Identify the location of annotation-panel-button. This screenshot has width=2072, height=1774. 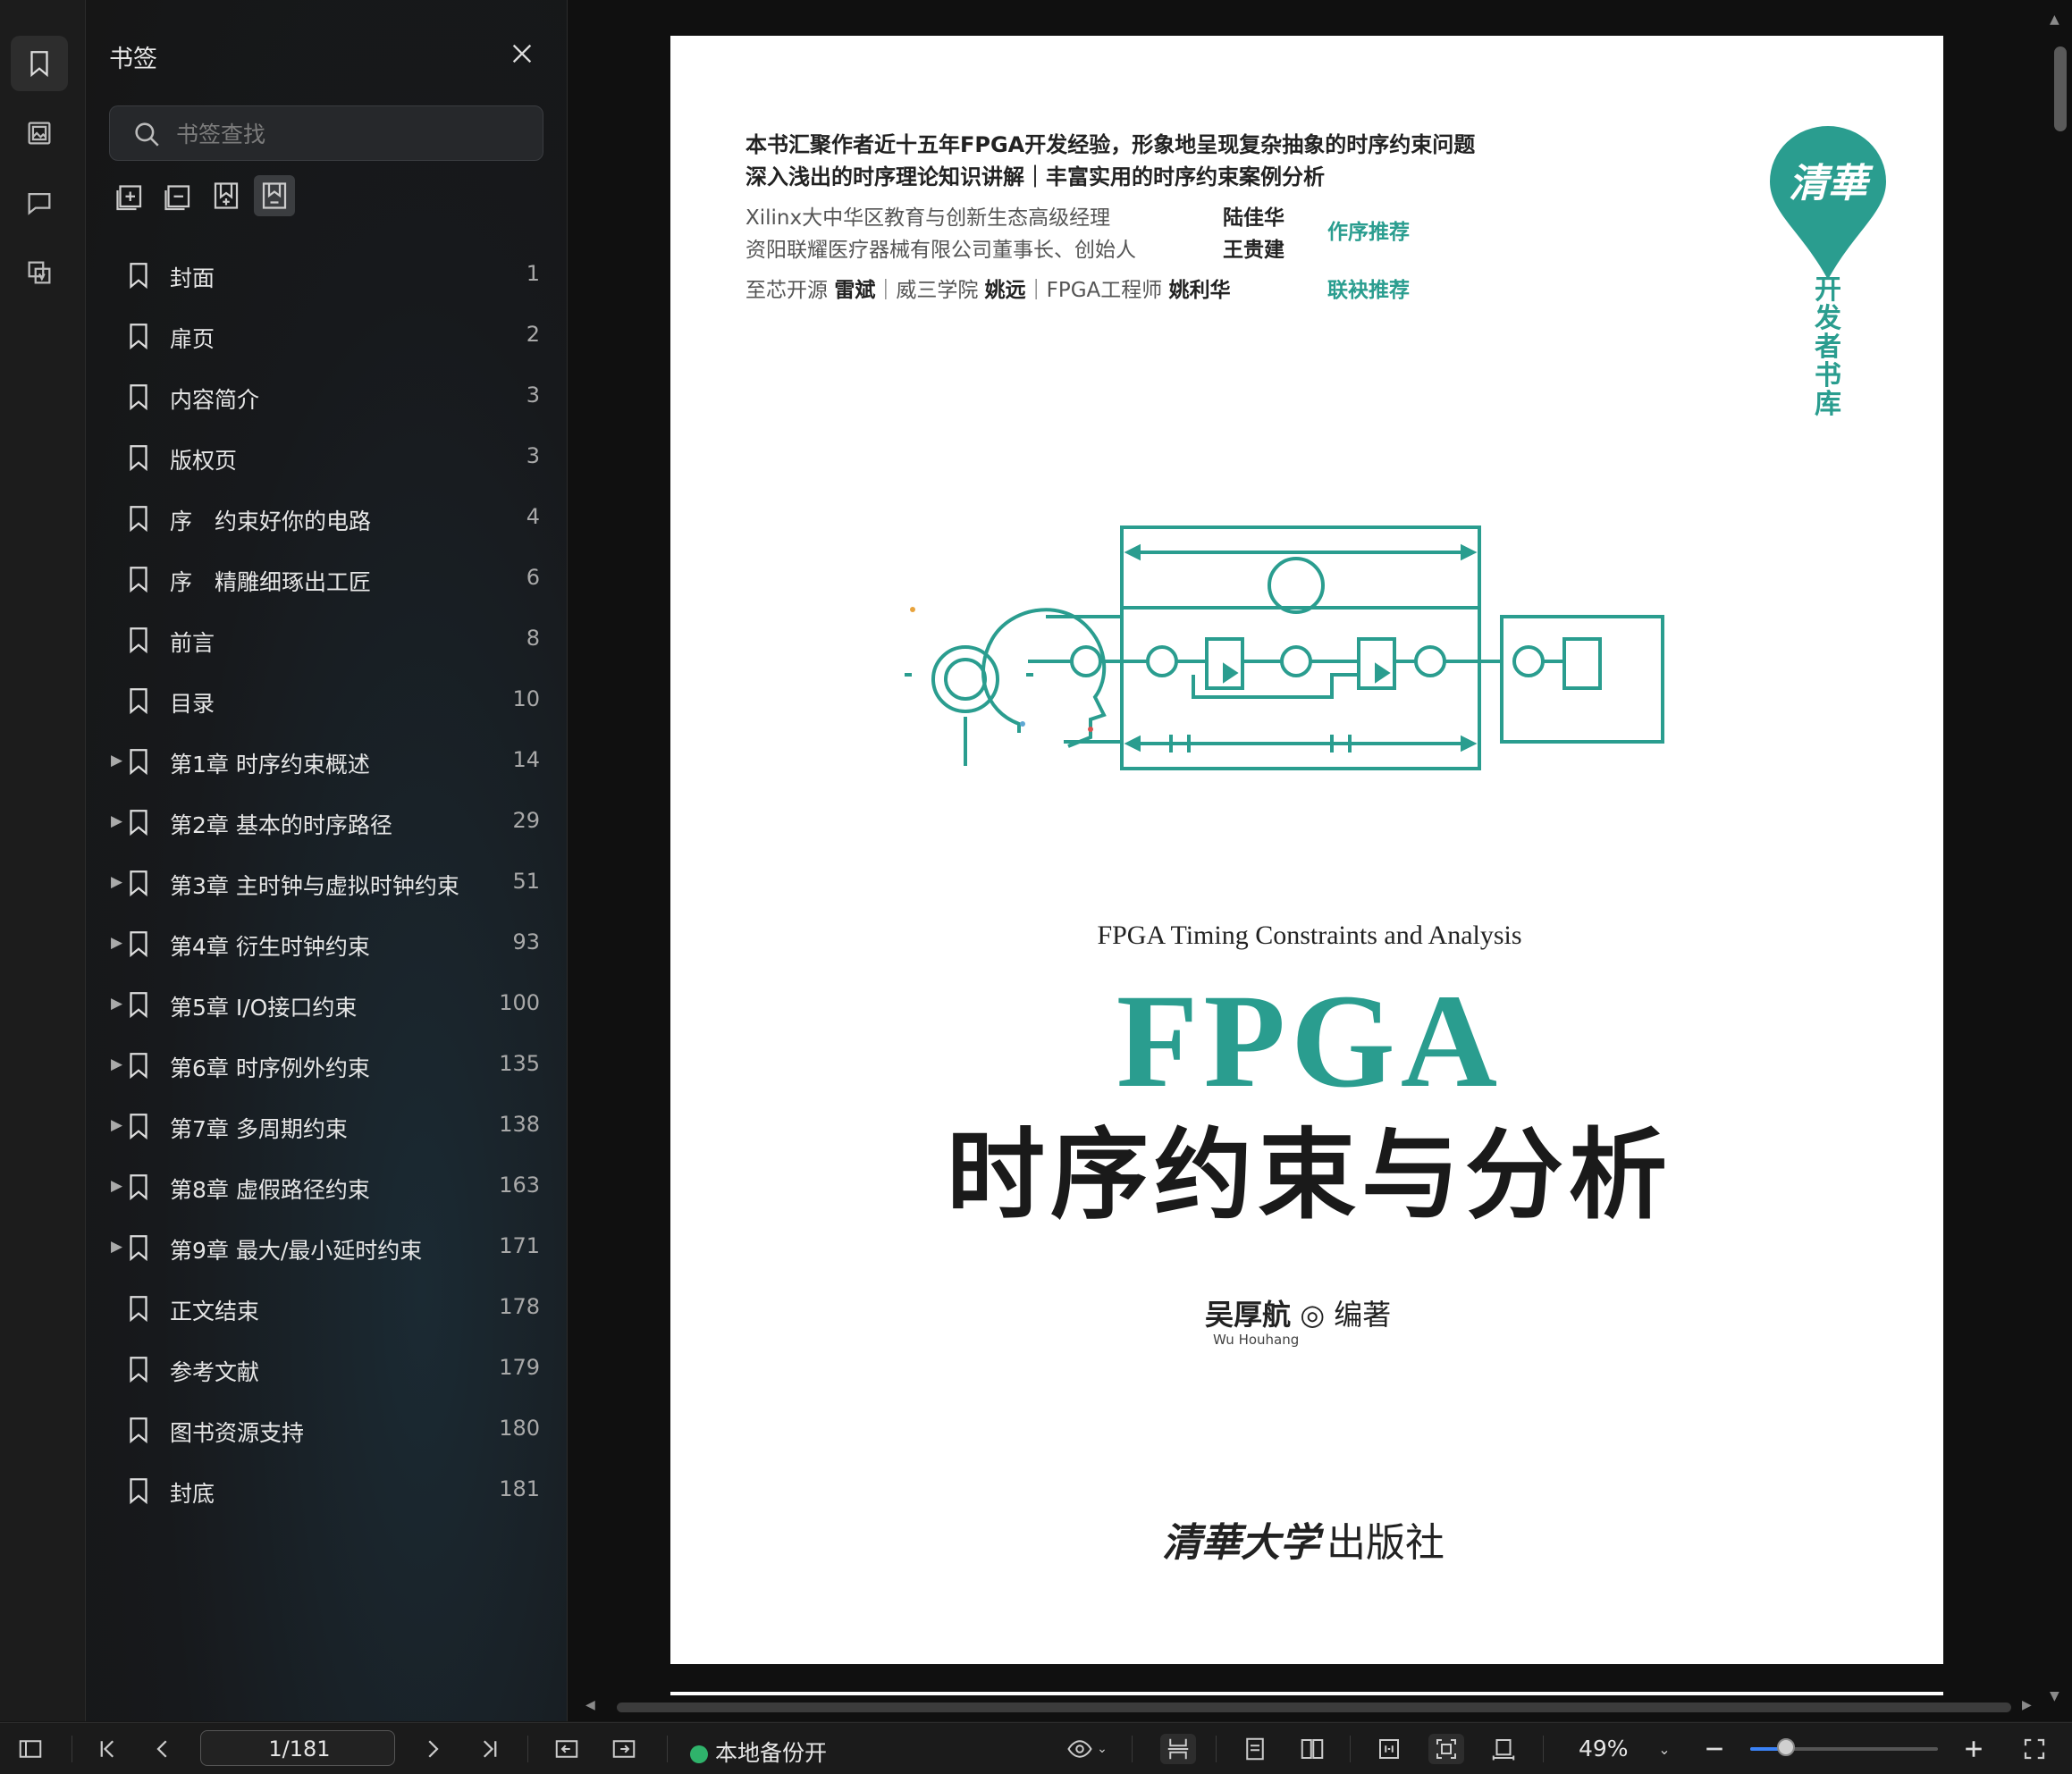
(40, 203).